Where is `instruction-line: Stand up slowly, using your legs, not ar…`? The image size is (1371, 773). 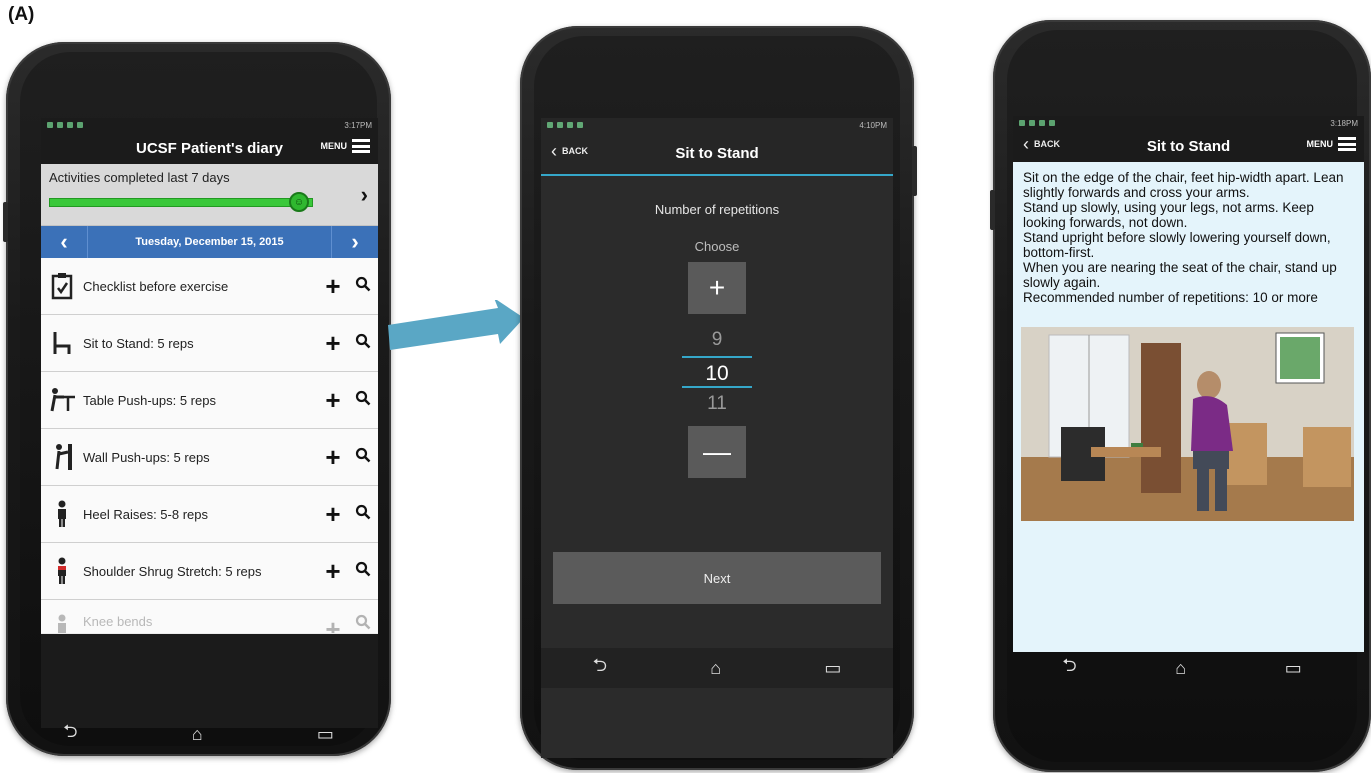 instruction-line: Stand up slowly, using your legs, not ar… is located at coordinates (1168, 215).